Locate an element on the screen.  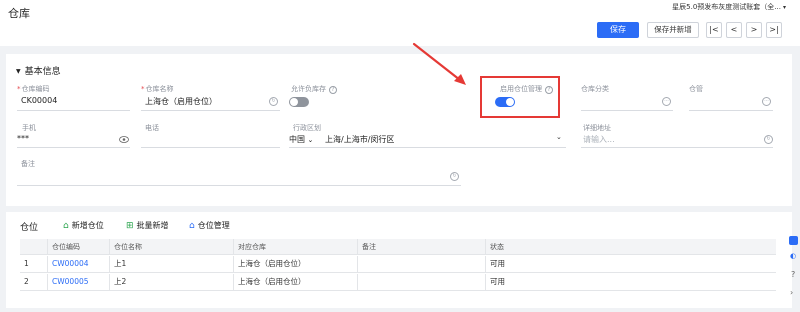
save-and-new-button: 保存并新增 is located at coordinates (673, 30).